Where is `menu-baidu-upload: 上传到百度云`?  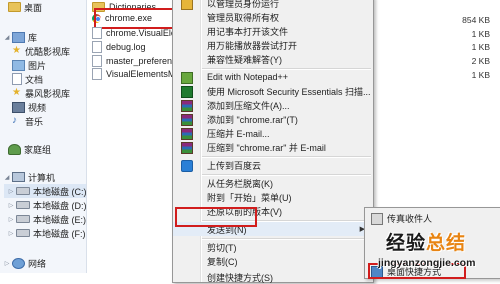
menu-baidu-upload: 上传到百度云 is located at coordinates (273, 165).